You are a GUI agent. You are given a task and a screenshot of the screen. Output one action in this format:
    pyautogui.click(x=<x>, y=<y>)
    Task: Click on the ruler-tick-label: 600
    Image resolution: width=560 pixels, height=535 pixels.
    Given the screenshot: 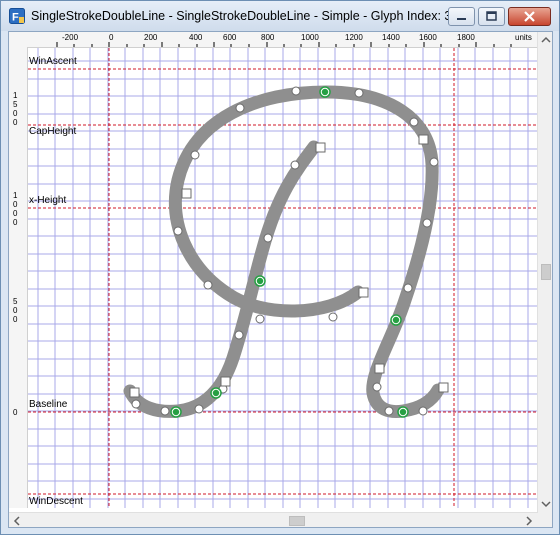 What is the action you would take?
    pyautogui.click(x=230, y=37)
    